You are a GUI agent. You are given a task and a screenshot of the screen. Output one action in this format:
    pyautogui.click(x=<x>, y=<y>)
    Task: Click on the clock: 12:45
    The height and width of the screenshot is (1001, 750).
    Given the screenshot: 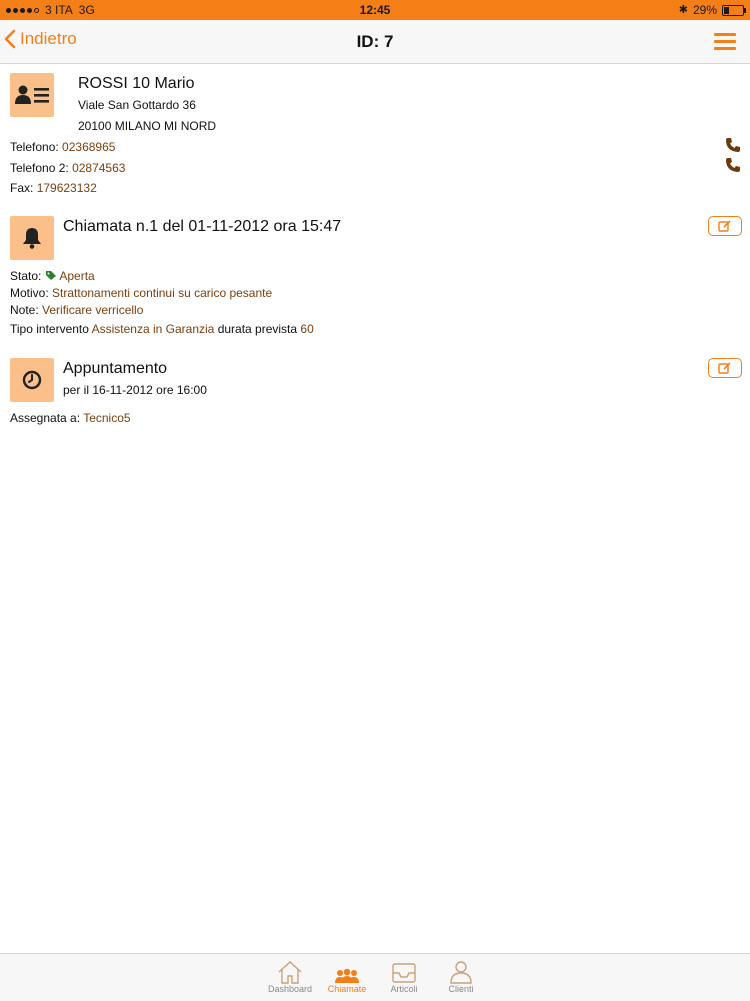 What is the action you would take?
    pyautogui.click(x=375, y=10)
    